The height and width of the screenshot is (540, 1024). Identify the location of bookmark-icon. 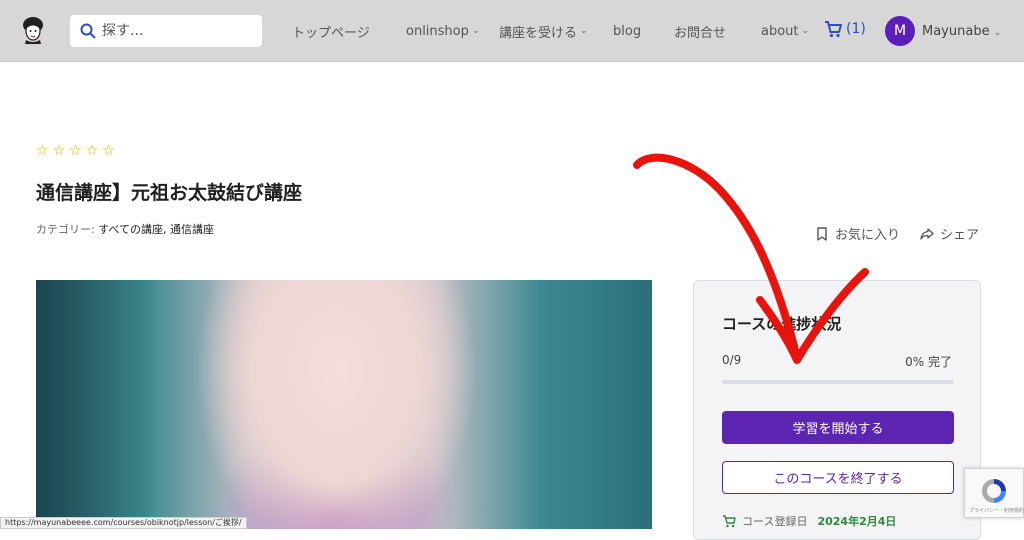
(822, 233).